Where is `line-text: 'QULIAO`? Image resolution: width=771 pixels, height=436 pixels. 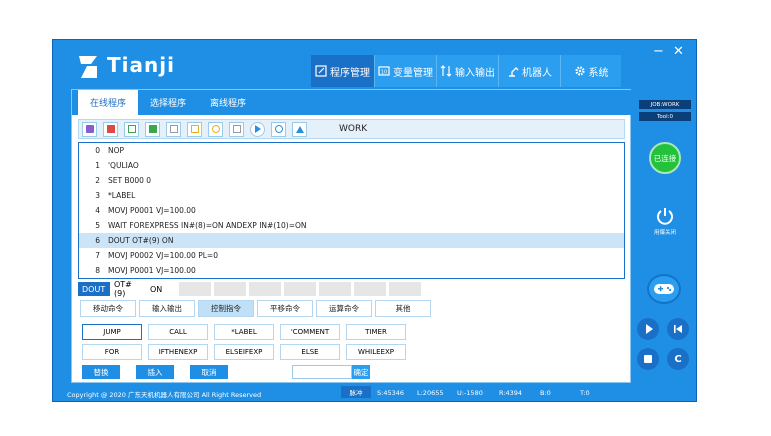
line-text: 'QULIAO is located at coordinates (123, 165).